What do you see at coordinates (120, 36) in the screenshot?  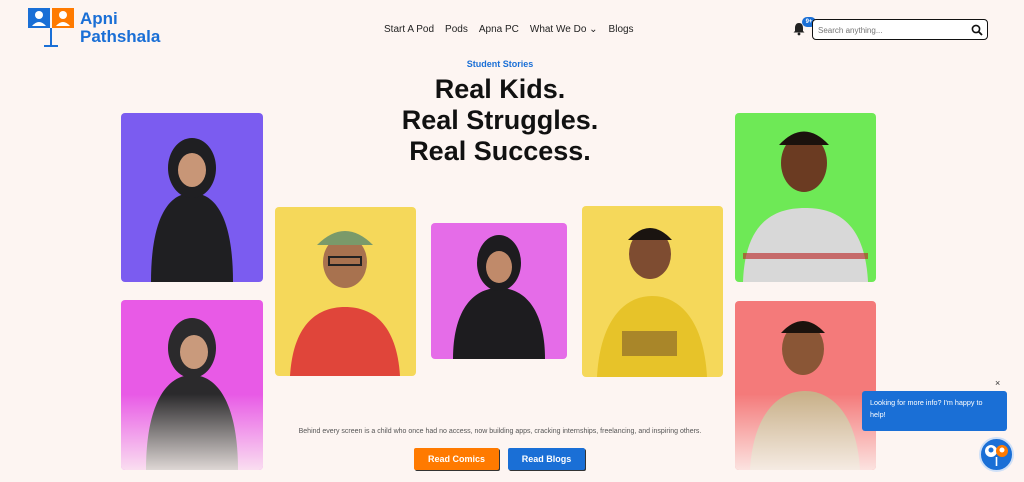 I see `brand-line2: Pathshala` at bounding box center [120, 36].